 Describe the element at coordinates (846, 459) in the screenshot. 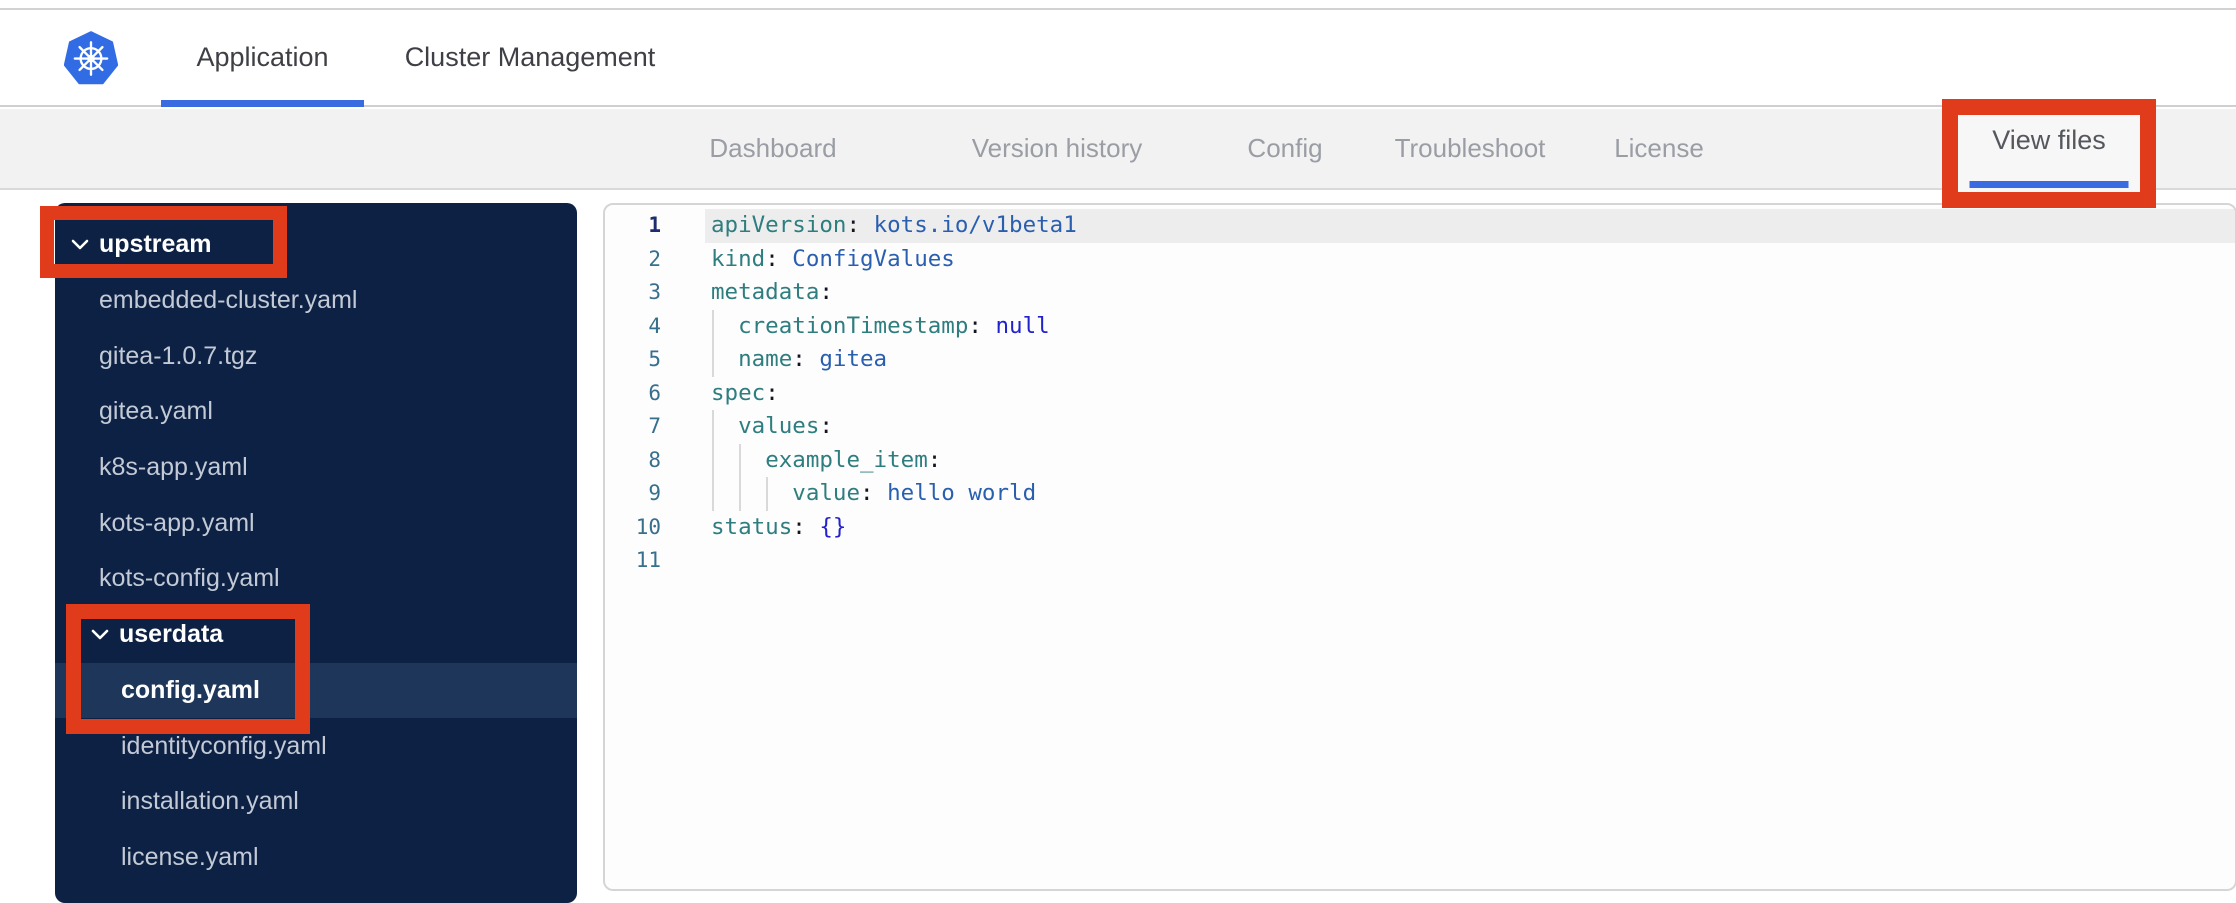

I see `token-key: example_item` at that location.